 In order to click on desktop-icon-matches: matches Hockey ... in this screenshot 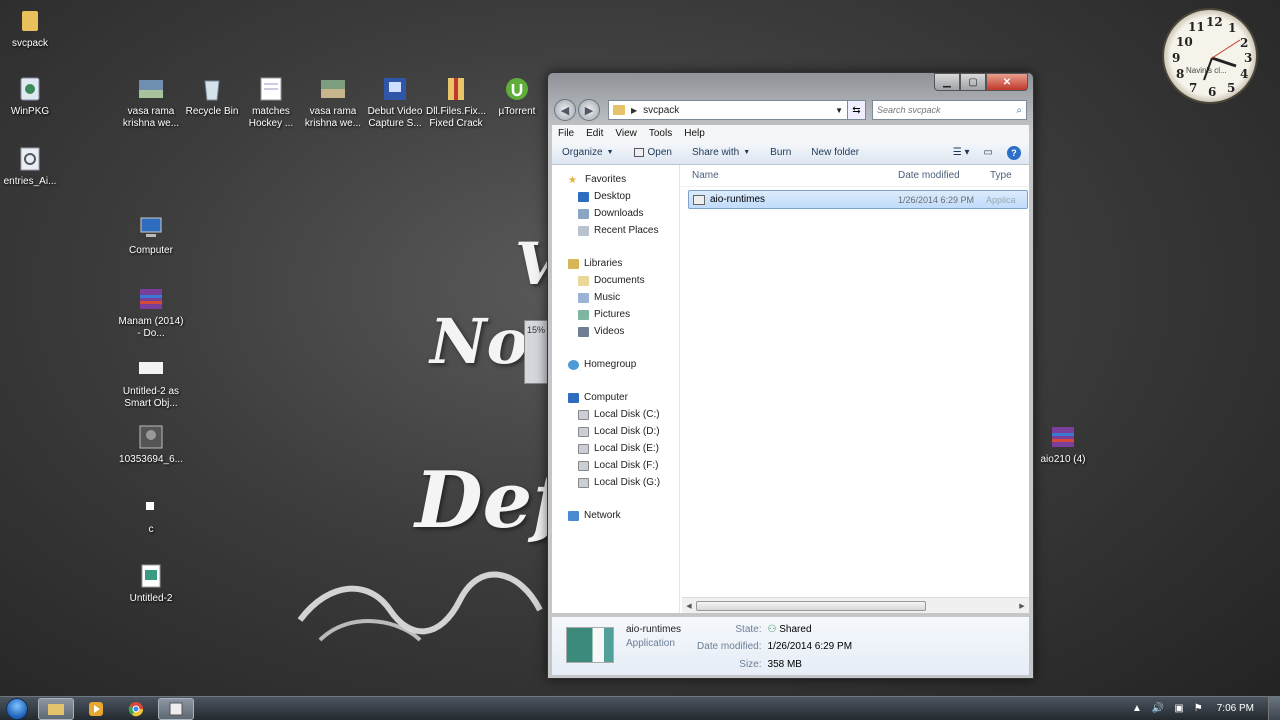, I will do `click(271, 103)`.